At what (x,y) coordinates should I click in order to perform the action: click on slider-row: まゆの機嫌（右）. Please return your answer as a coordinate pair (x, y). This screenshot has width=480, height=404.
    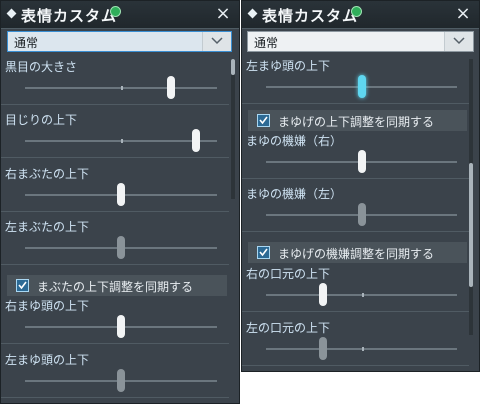
    Looking at the image, I should click on (355, 155).